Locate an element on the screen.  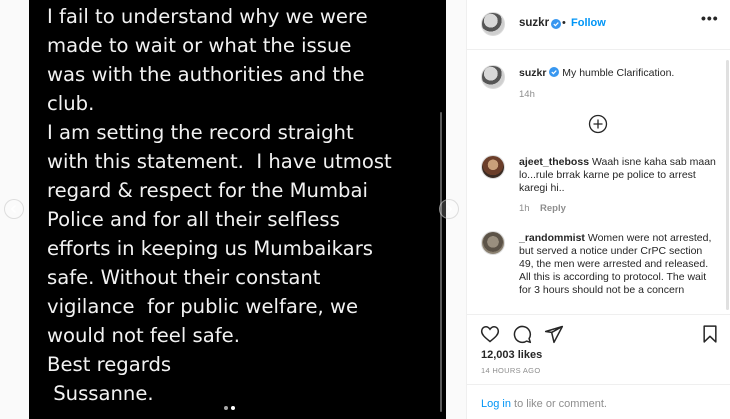
share-send-icon is located at coordinates (554, 334).